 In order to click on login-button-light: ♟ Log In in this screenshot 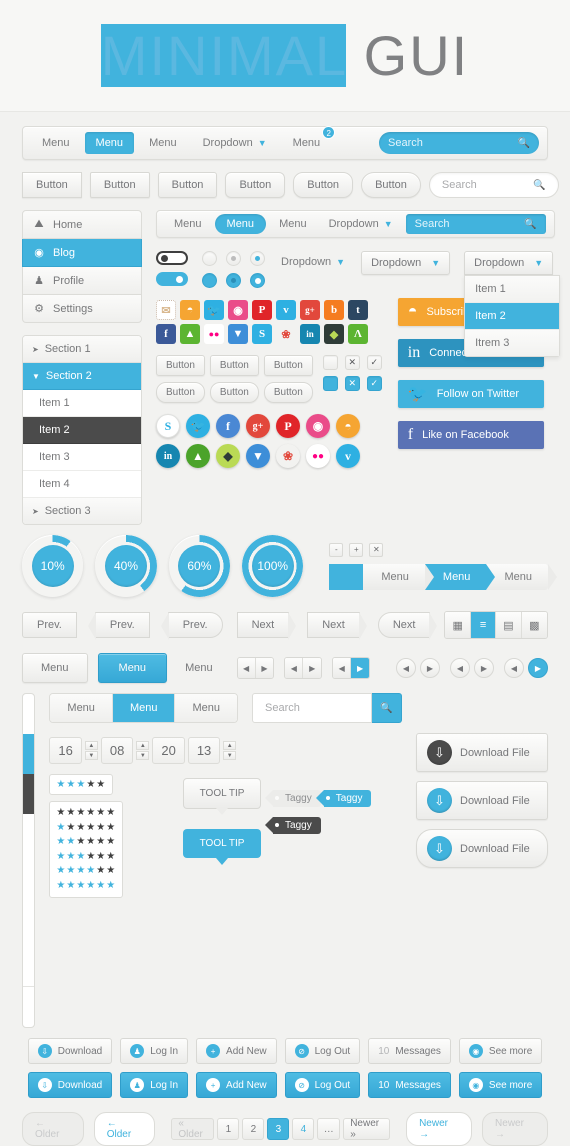, I will do `click(154, 1051)`.